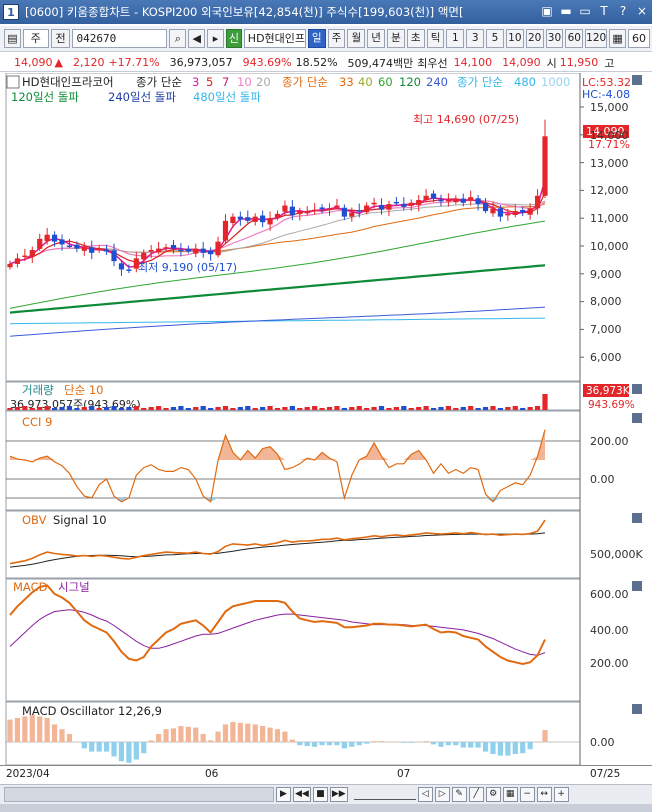  Describe the element at coordinates (215, 38) in the screenshot. I see `prev-stock-button: ▸` at that location.